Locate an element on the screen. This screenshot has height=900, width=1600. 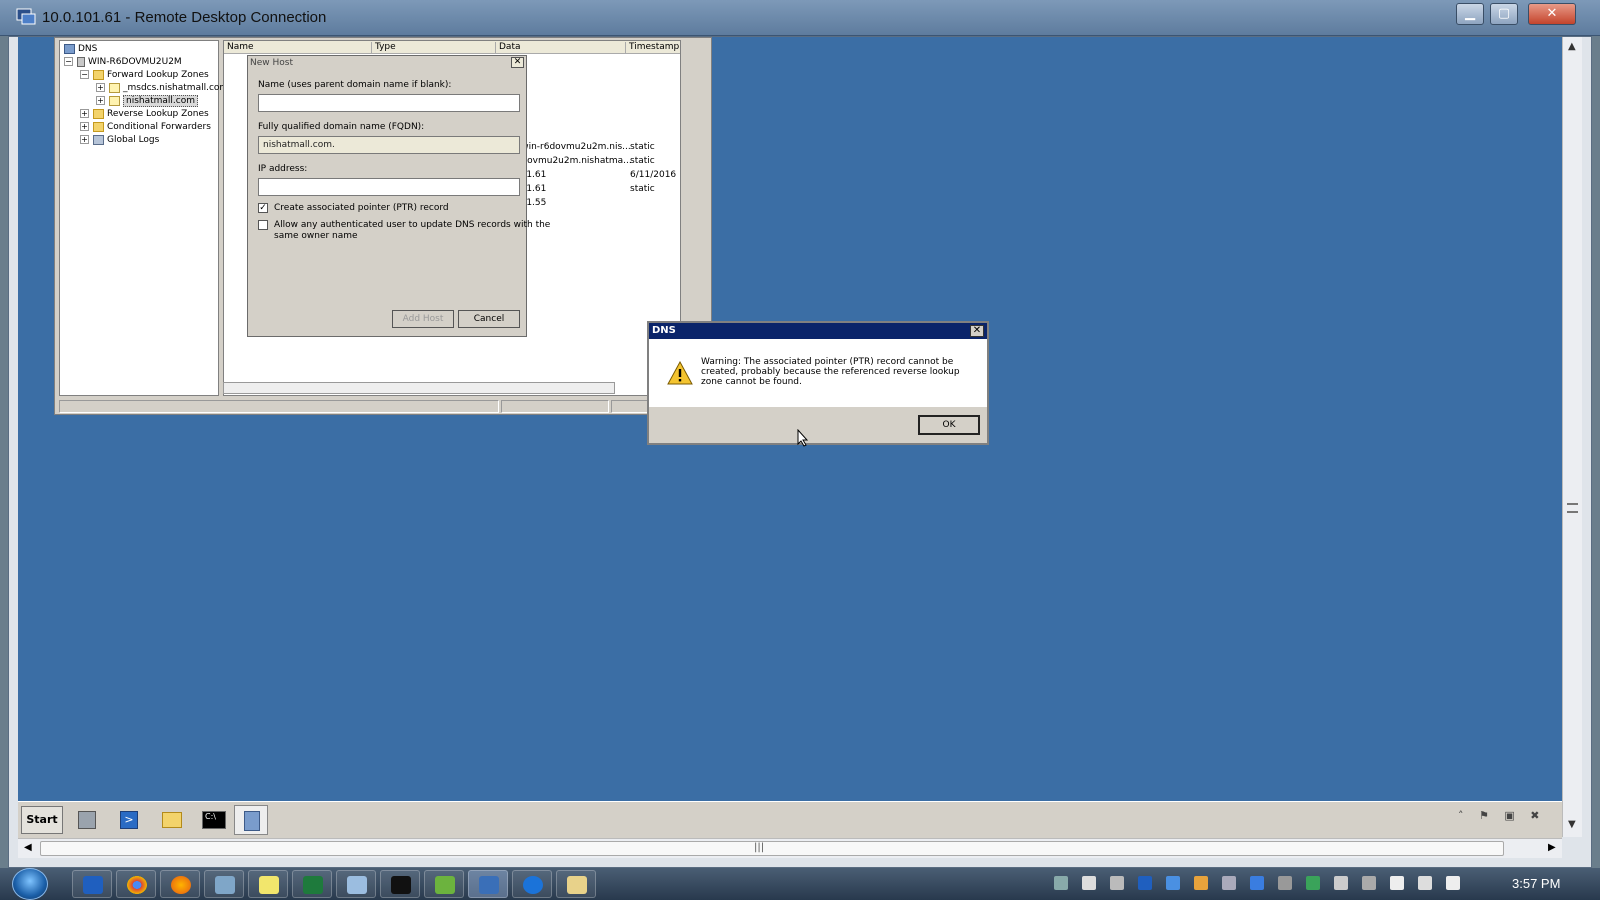
record-timestamp: static is located at coordinates (642, 161).